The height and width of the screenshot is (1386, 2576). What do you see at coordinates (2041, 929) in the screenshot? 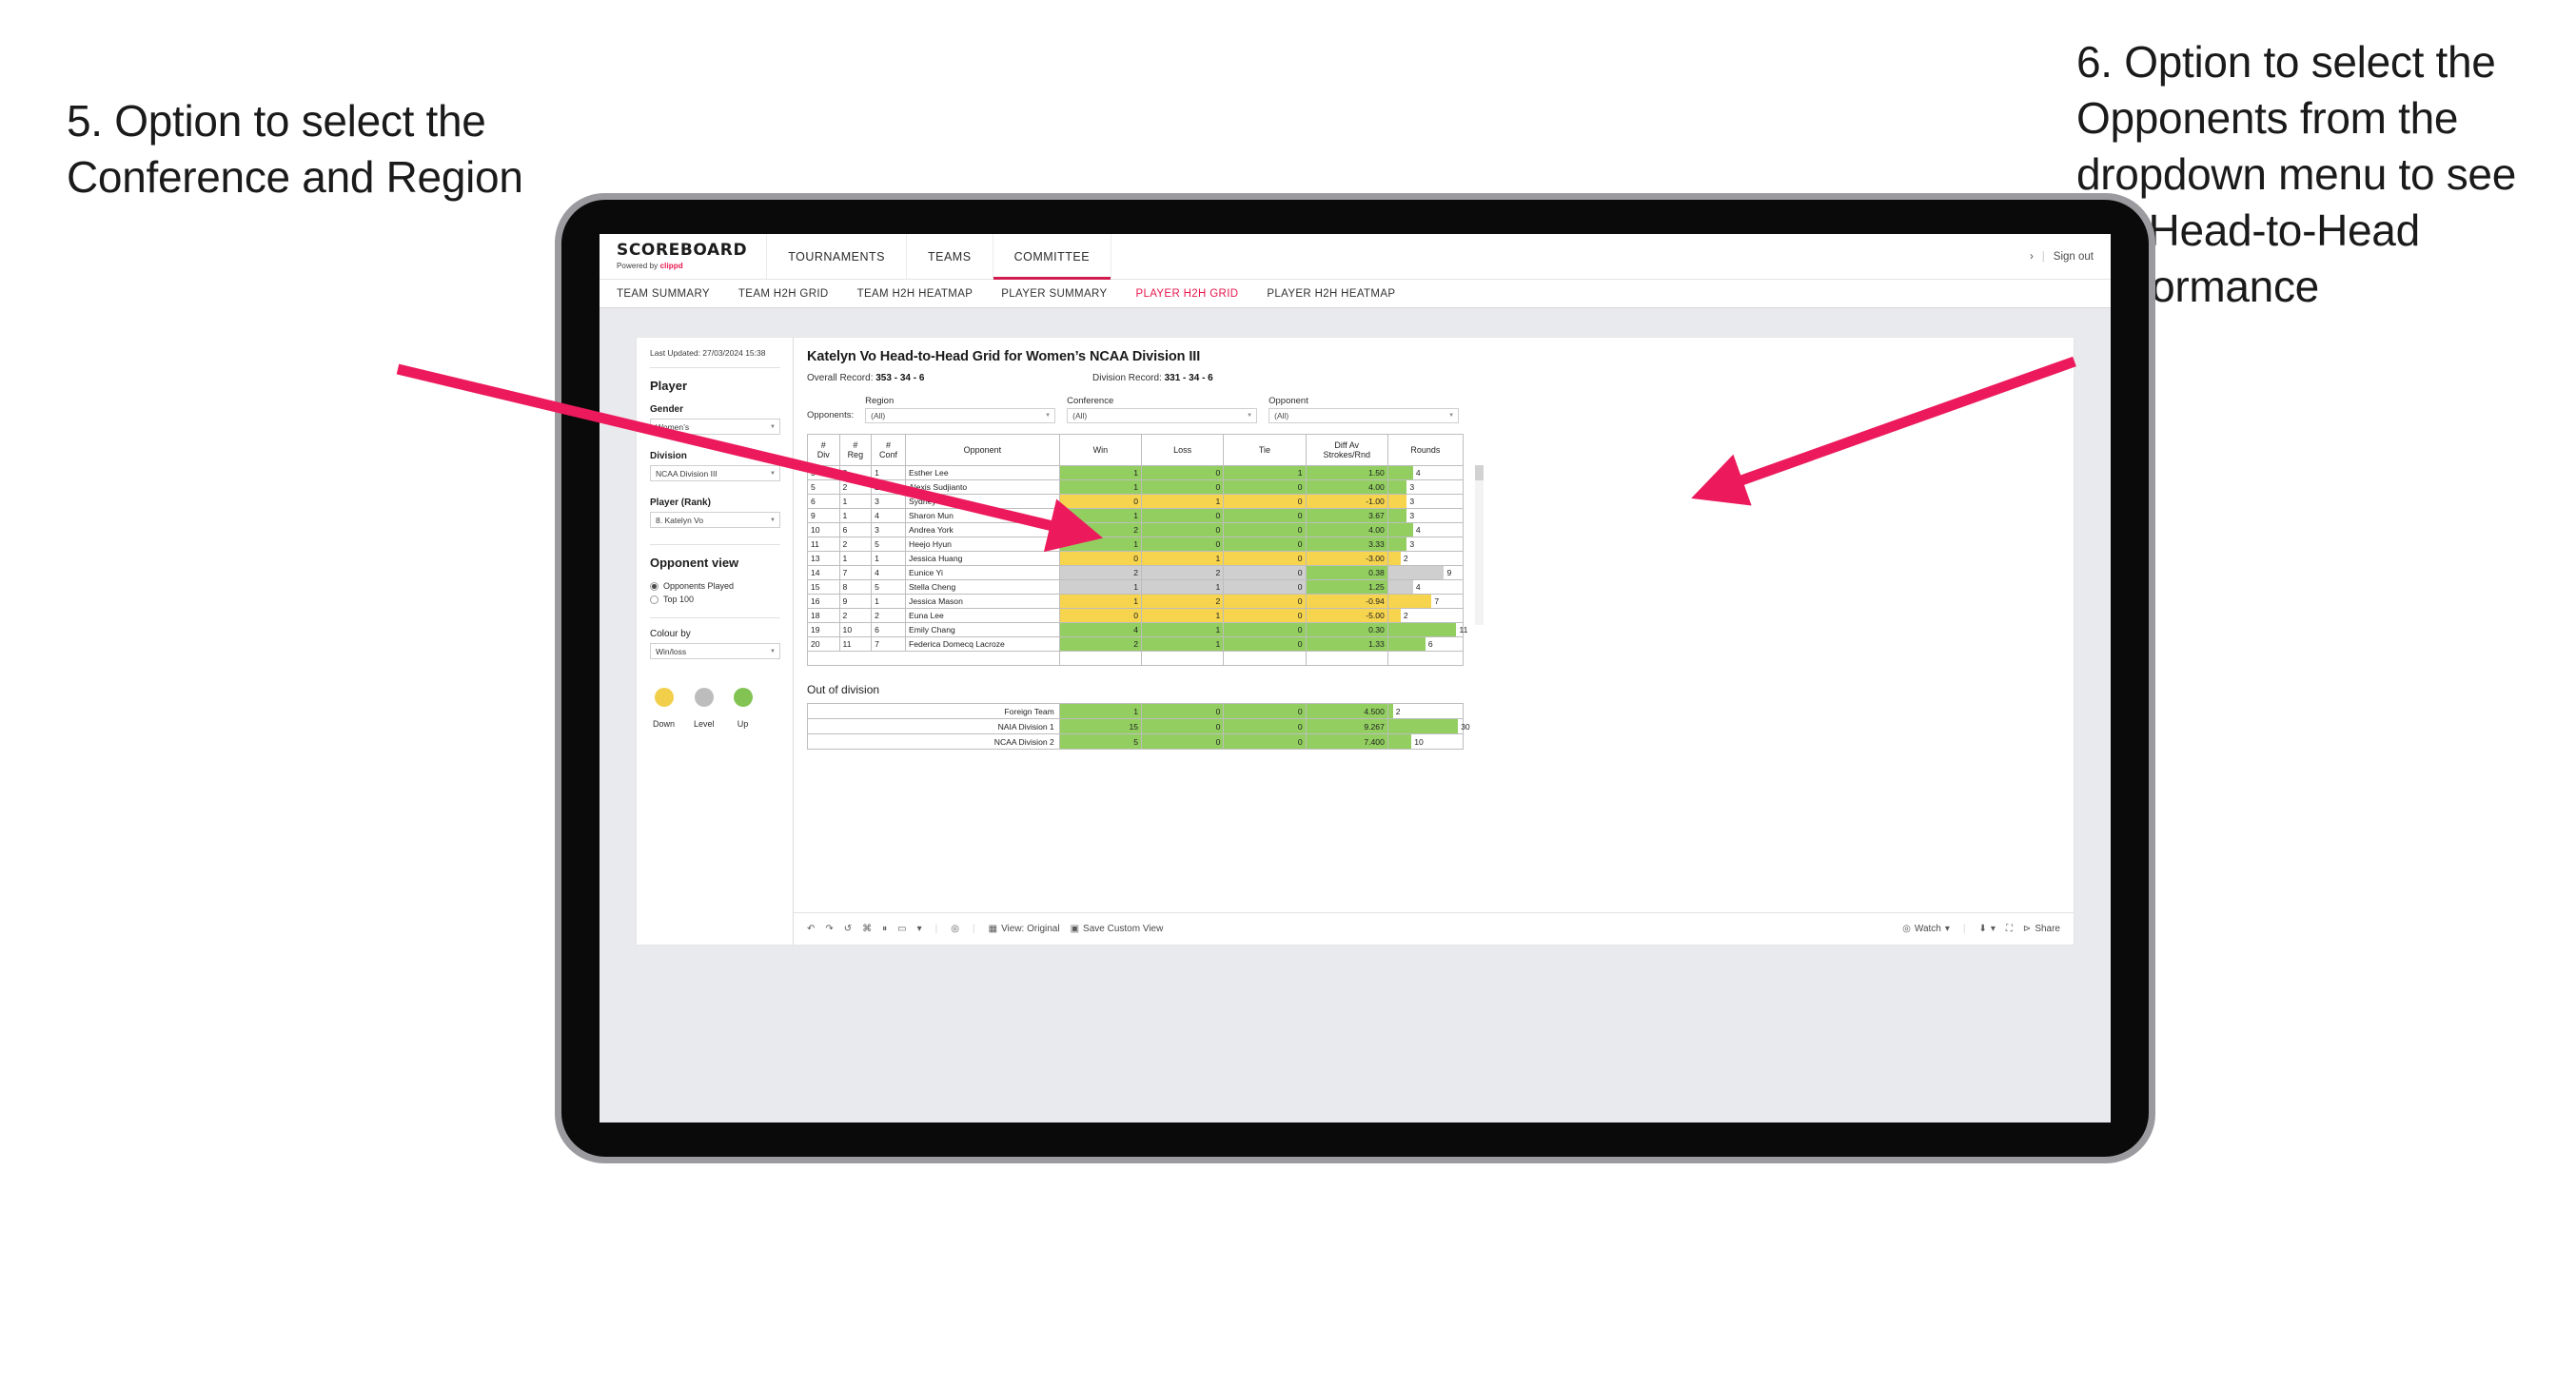
I see `share-button: ⊳ Share` at bounding box center [2041, 929].